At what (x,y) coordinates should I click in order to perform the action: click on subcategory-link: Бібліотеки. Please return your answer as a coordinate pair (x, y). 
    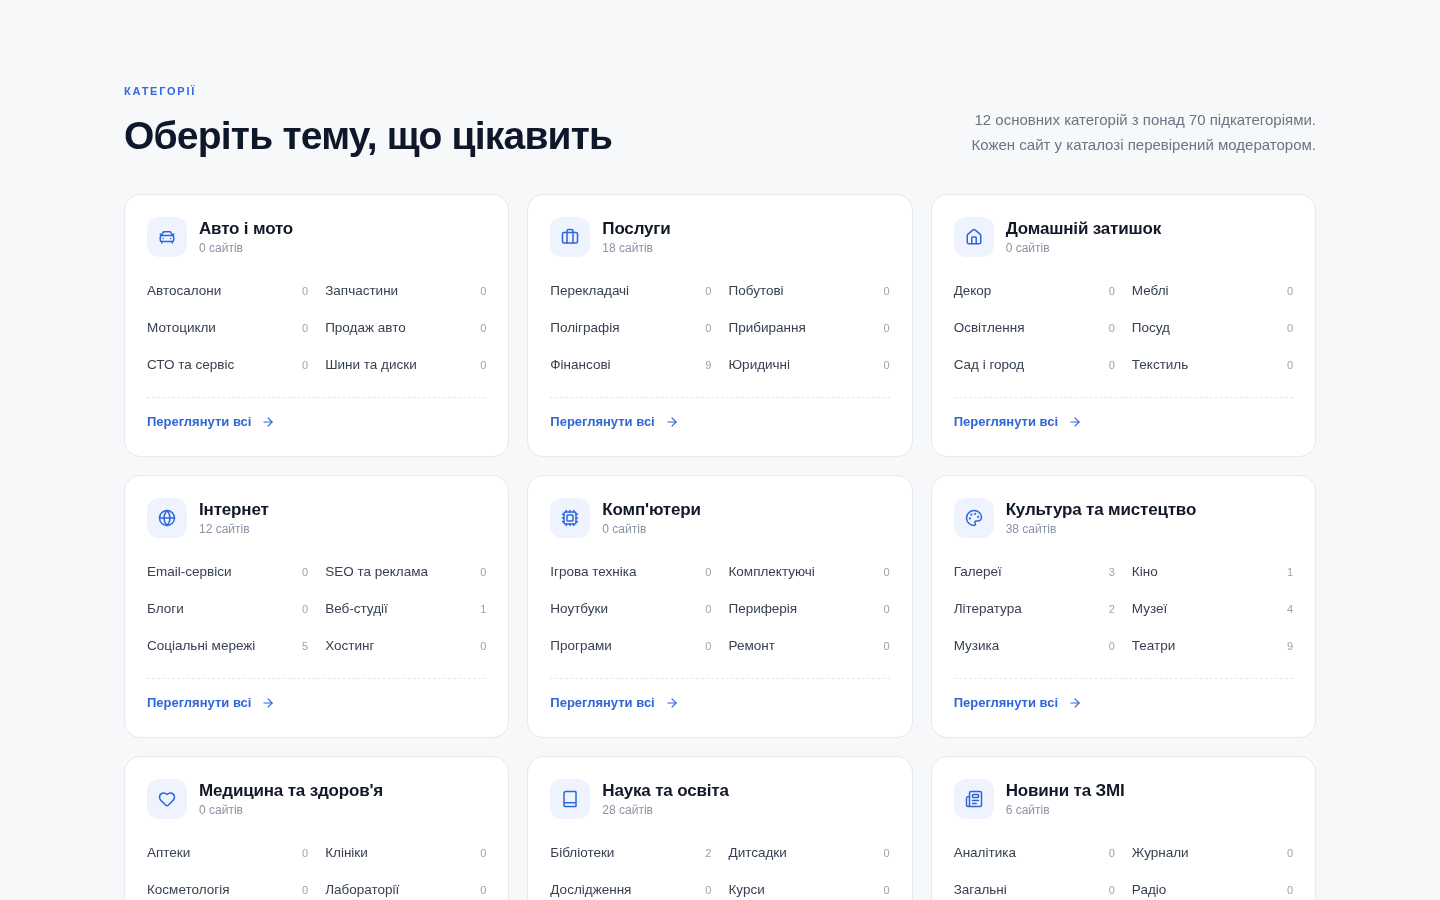
    Looking at the image, I should click on (582, 853).